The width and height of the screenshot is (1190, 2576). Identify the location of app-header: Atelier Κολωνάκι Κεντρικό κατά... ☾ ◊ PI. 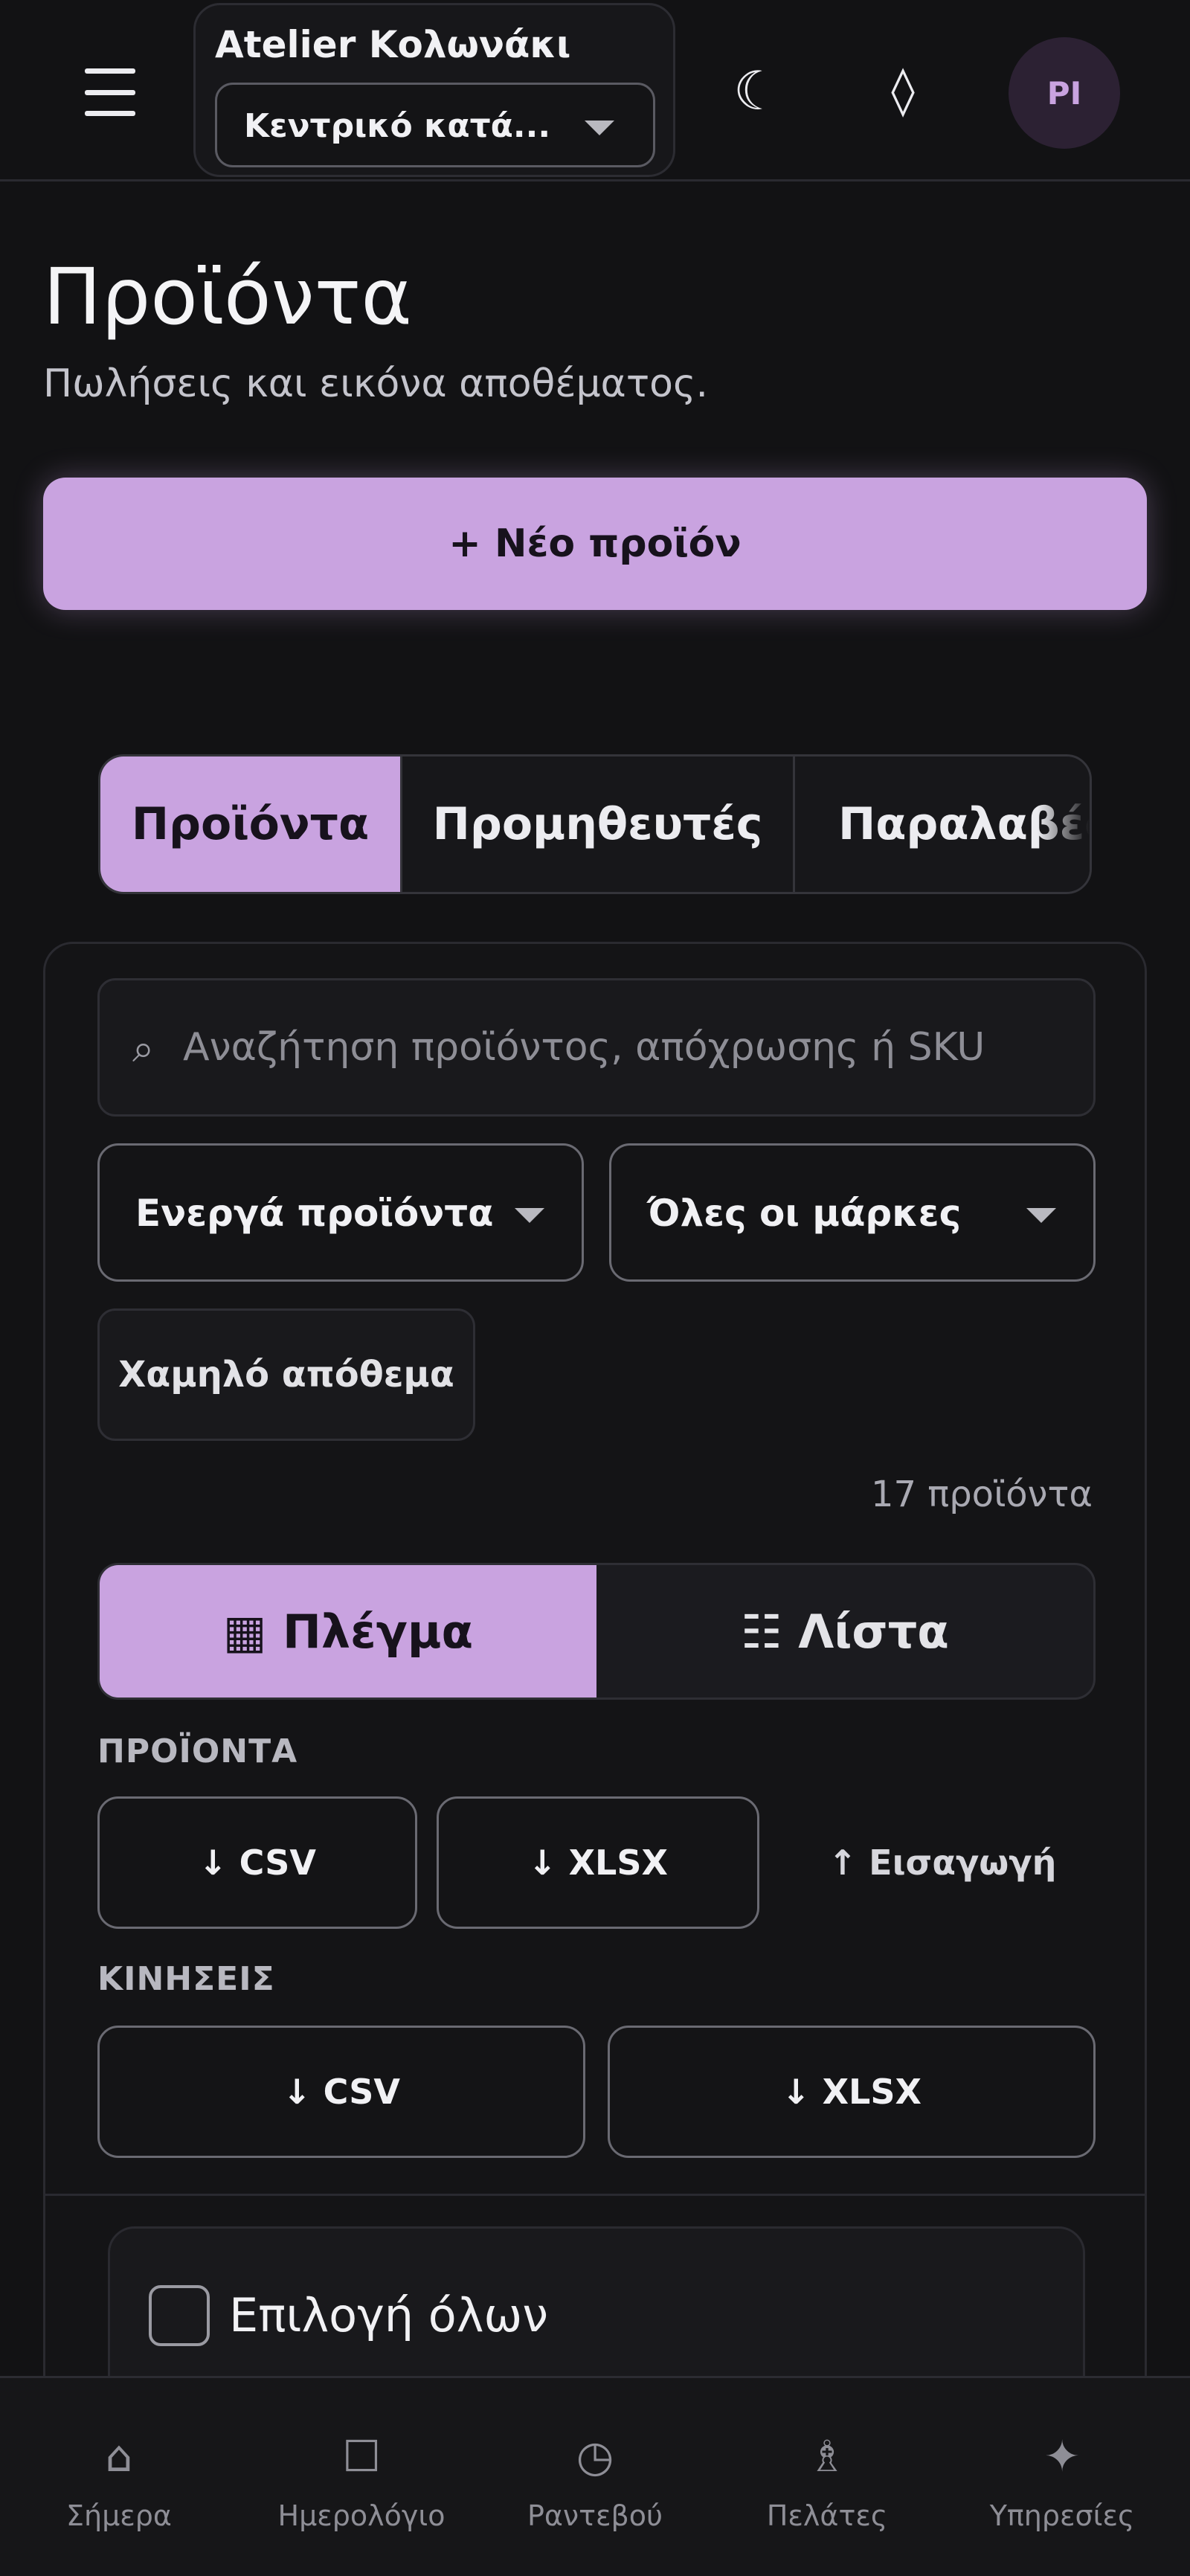
(595, 91).